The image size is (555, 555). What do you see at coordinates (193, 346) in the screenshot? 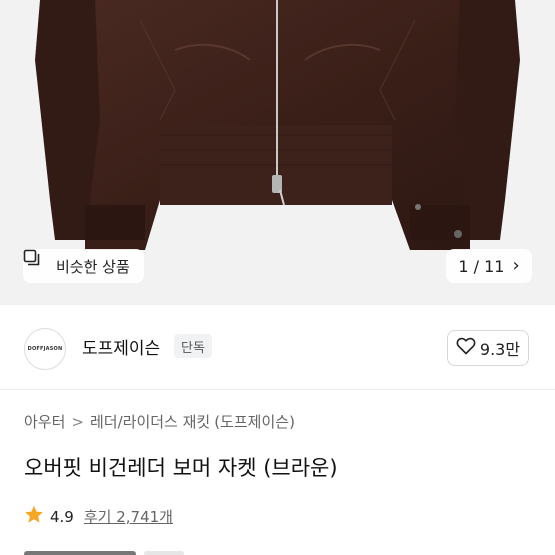
I see `exclusive-badge: 단독` at bounding box center [193, 346].